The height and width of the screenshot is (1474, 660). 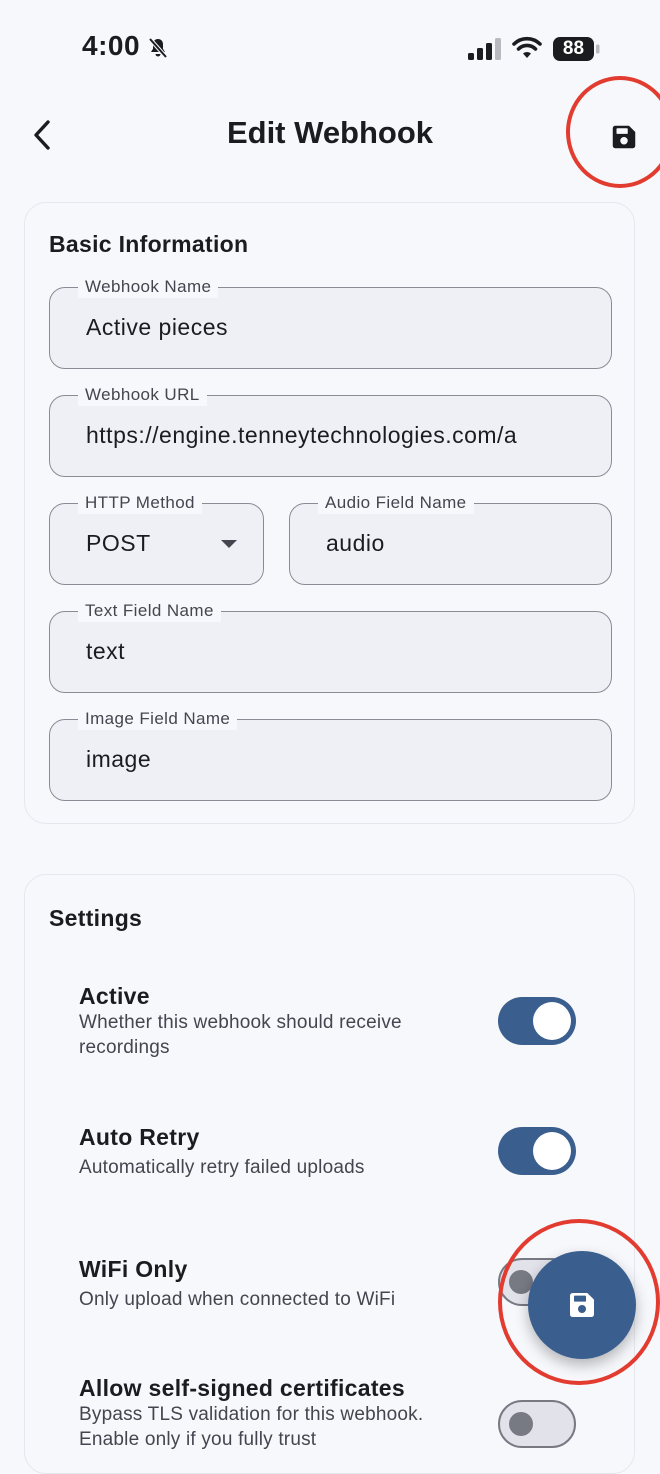 What do you see at coordinates (302, 435) in the screenshot?
I see `webhook-url-value: https://engine.tenneytechnologies.com/a` at bounding box center [302, 435].